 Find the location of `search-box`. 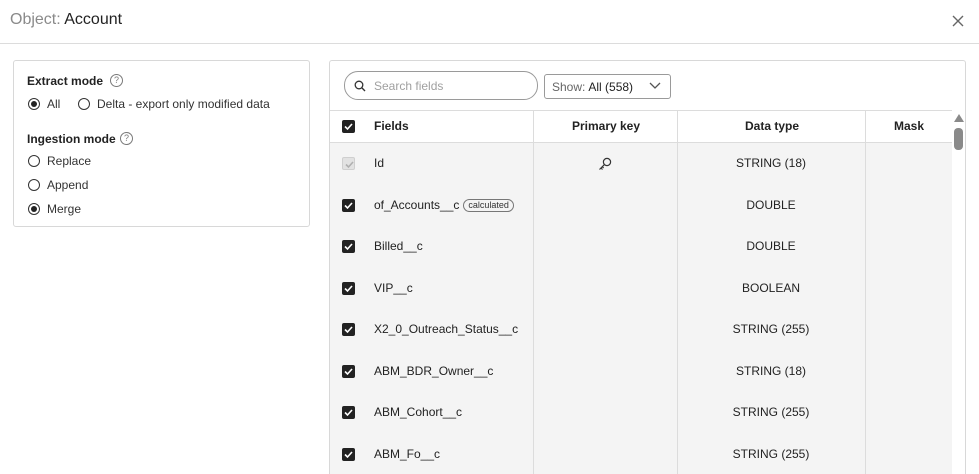

search-box is located at coordinates (441, 85).